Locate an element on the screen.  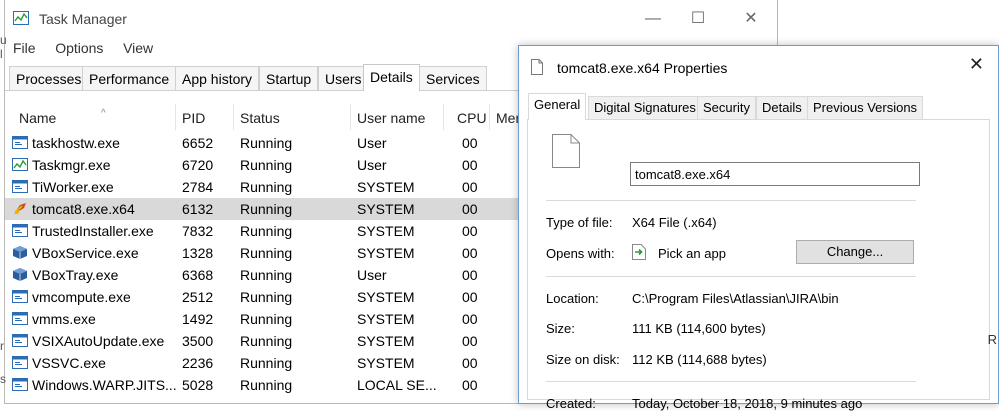
process-name: taskhostw.exe is located at coordinates (76, 143).